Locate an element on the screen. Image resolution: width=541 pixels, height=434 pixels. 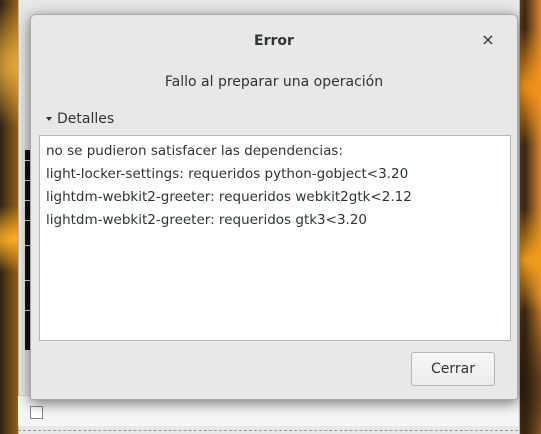
details-expander: Detalles is located at coordinates (79, 119).